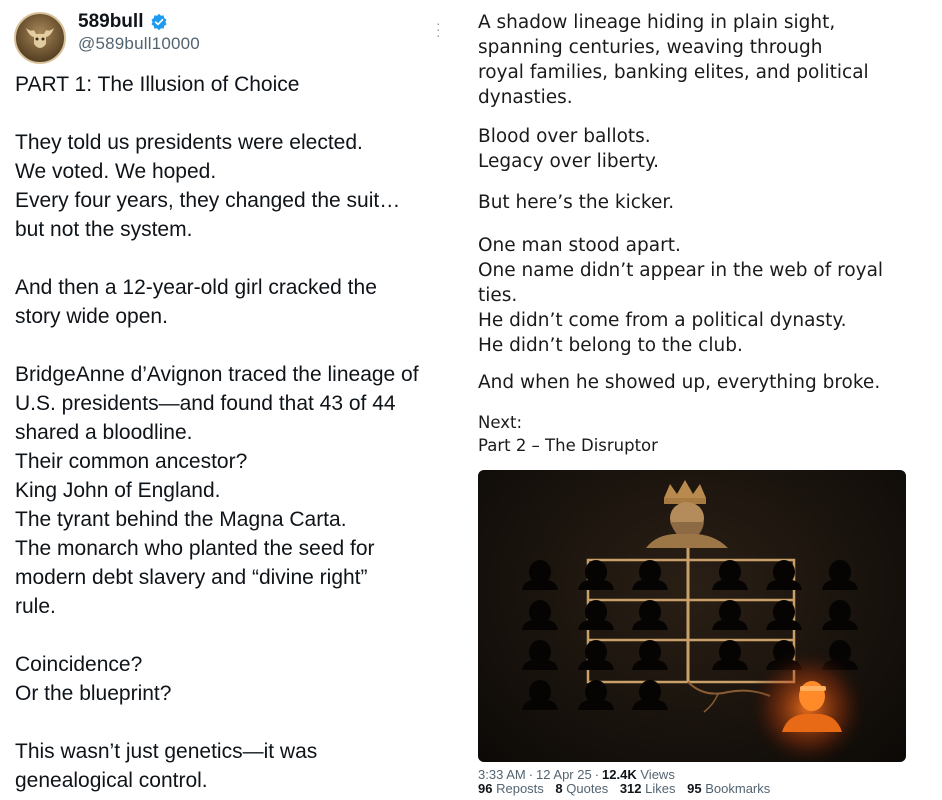  Describe the element at coordinates (189, 142) in the screenshot. I see `text-line: They told us presidents were elected.` at that location.